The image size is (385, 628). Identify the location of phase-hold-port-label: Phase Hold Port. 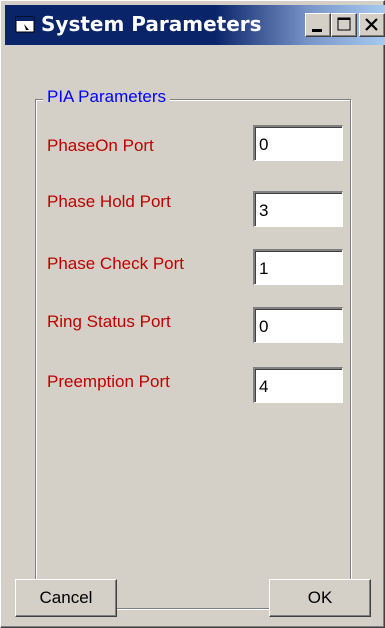
(109, 201).